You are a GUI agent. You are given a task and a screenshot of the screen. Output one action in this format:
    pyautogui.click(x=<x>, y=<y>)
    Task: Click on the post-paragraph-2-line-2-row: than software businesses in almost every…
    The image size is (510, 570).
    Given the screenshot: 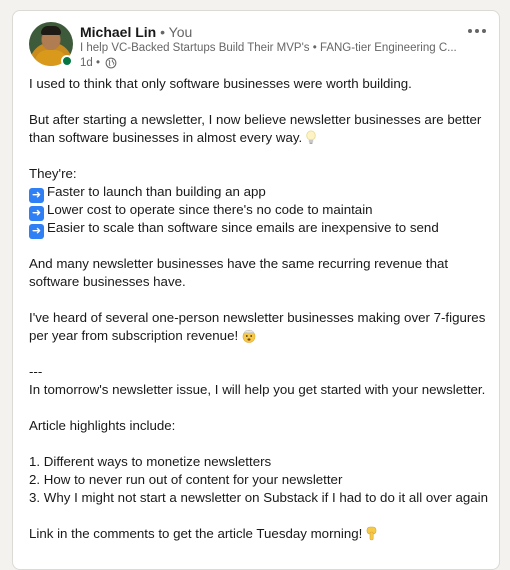 What is the action you would take?
    pyautogui.click(x=263, y=138)
    